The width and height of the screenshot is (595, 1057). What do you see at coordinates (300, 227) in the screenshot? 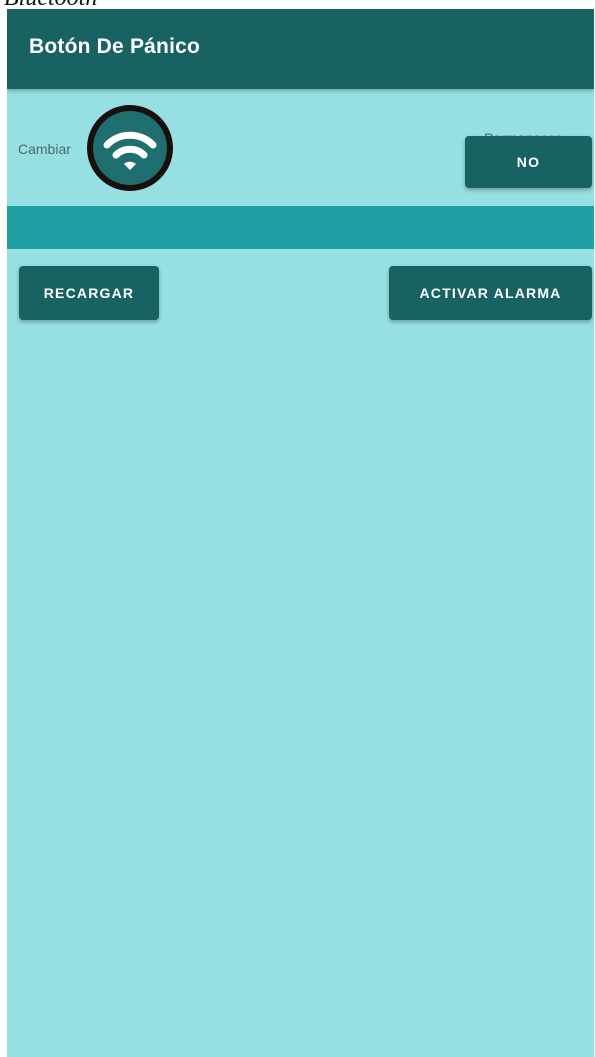
I see `status-strip` at bounding box center [300, 227].